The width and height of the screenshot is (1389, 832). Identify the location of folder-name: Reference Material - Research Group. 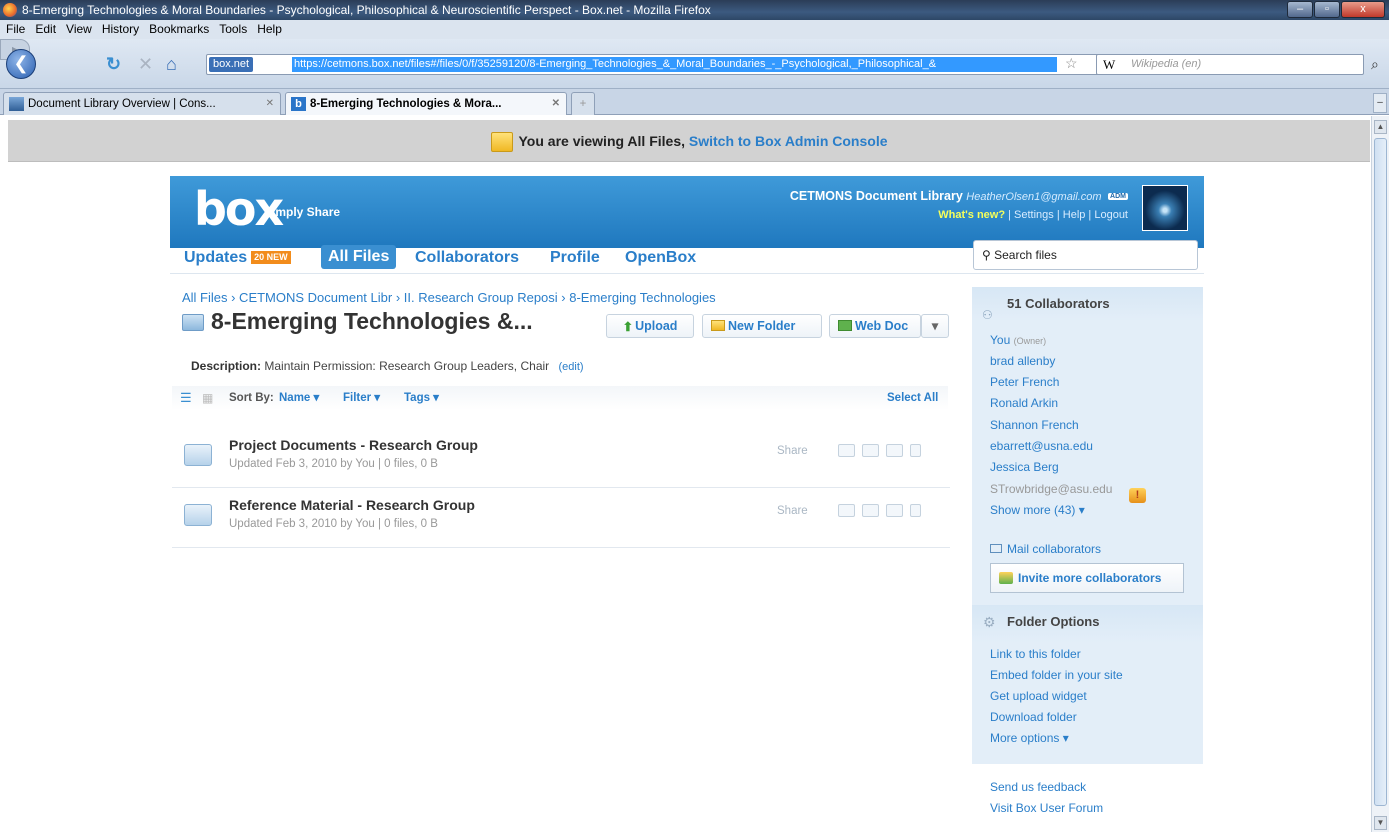
(352, 505).